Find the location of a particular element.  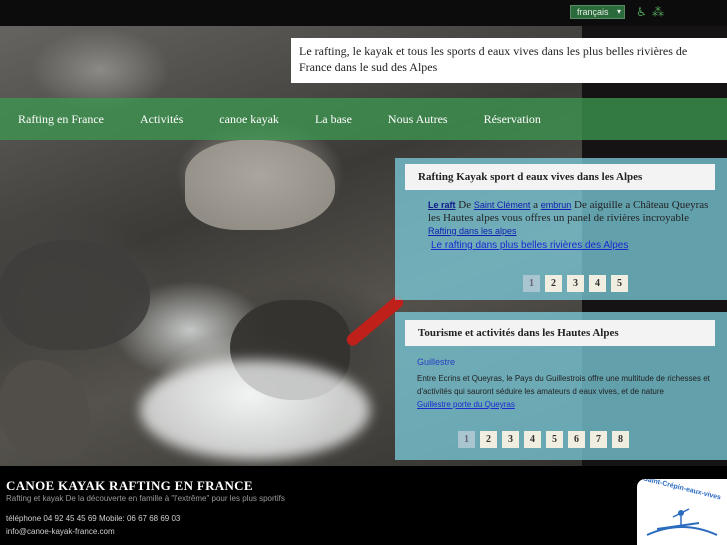

text-de: De is located at coordinates (465, 205).